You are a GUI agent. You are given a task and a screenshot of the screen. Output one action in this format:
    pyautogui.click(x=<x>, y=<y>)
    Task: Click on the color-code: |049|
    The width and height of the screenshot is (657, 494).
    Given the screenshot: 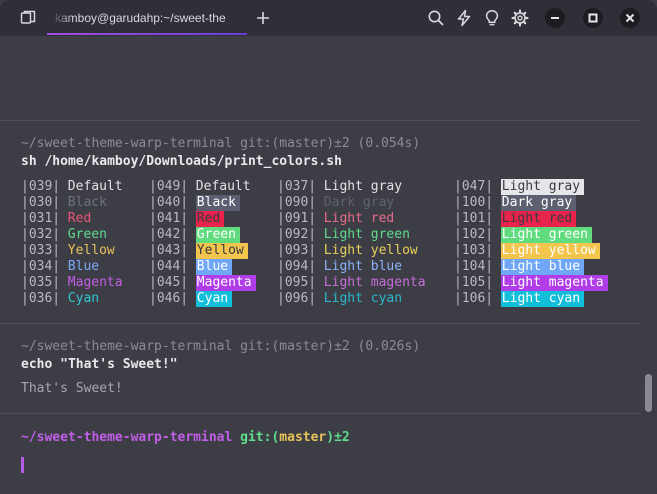 What is the action you would take?
    pyautogui.click(x=172, y=186)
    